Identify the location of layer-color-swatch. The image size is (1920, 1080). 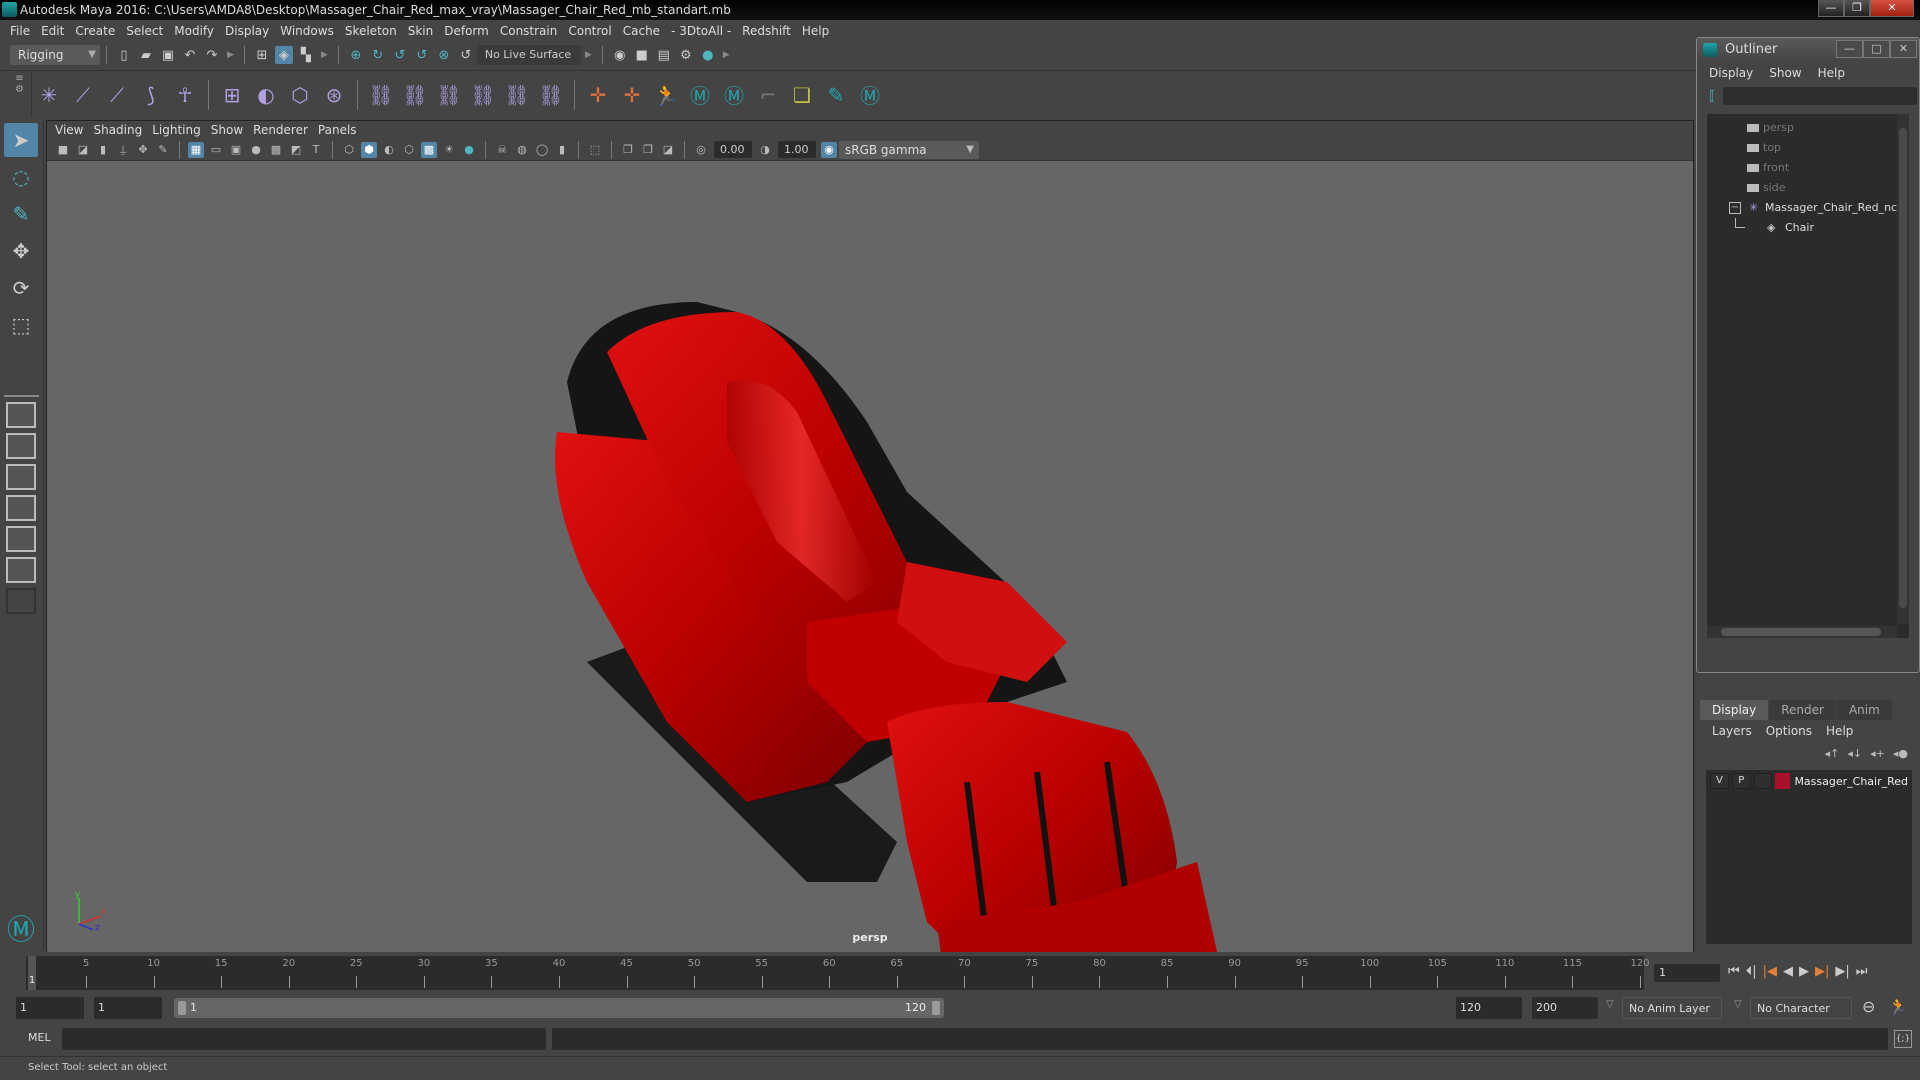
(1783, 781).